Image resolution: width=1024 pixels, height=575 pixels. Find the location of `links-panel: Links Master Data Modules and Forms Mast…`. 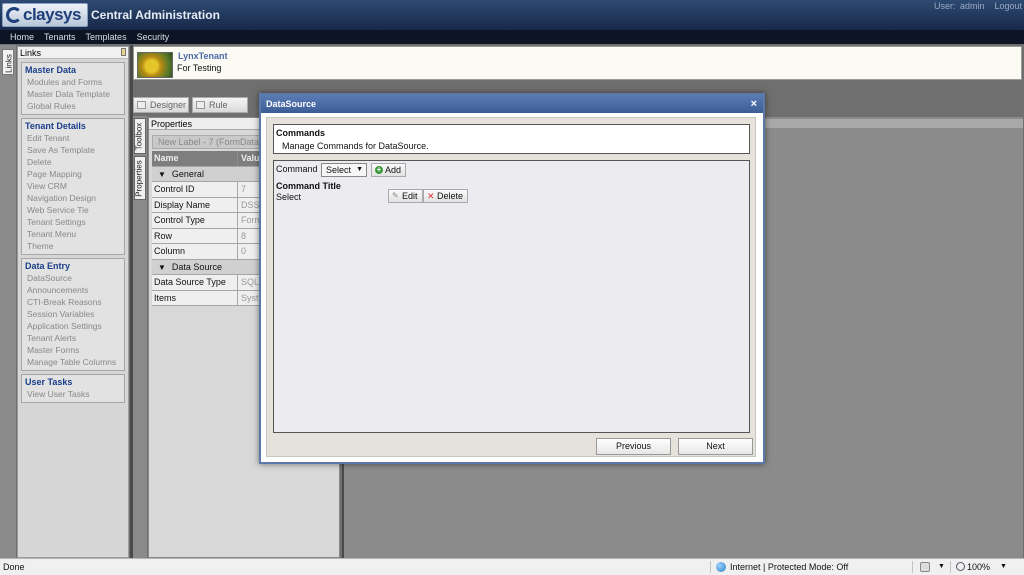

links-panel: Links Master Data Modules and Forms Mast… is located at coordinates (73, 302).